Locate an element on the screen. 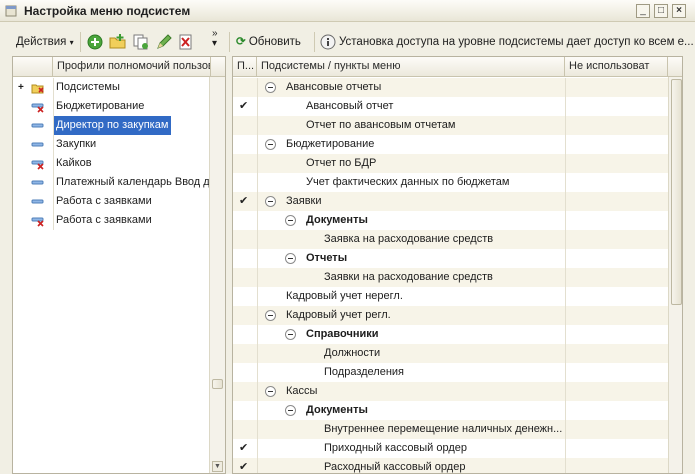  menu-item-row: Заявка на расходование средств is located at coordinates (450, 239).